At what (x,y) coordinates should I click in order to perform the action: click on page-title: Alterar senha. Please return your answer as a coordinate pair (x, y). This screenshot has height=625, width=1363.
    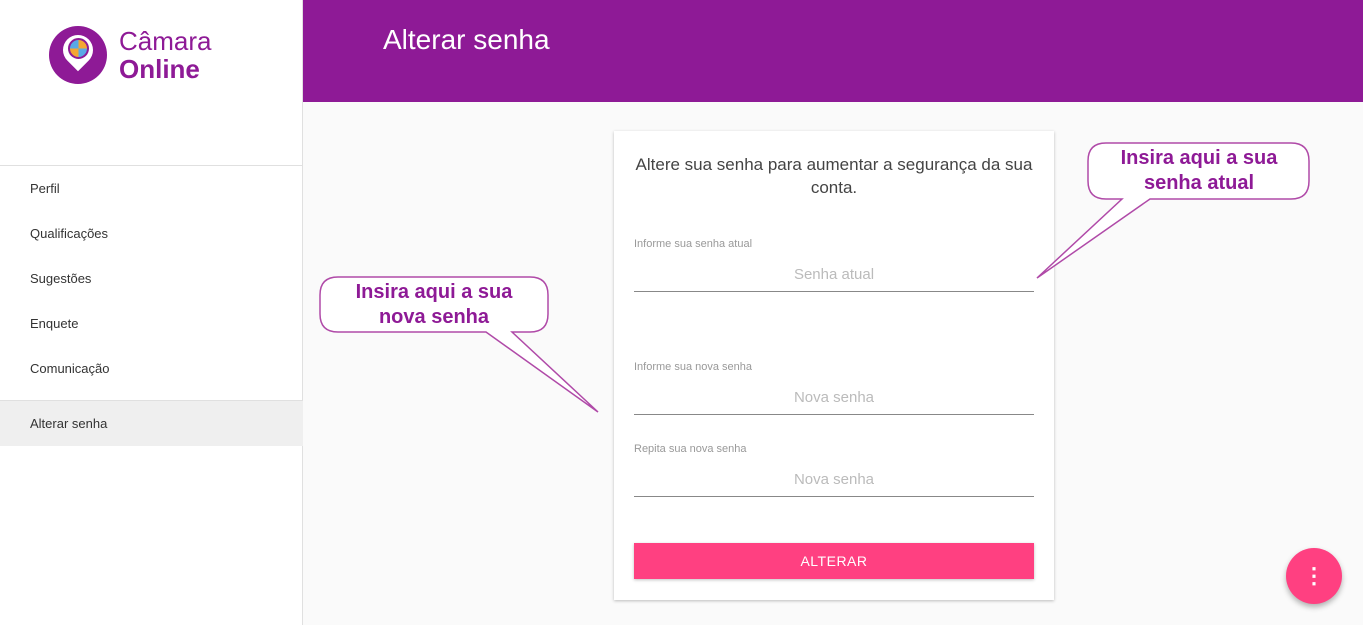
    Looking at the image, I should click on (466, 39).